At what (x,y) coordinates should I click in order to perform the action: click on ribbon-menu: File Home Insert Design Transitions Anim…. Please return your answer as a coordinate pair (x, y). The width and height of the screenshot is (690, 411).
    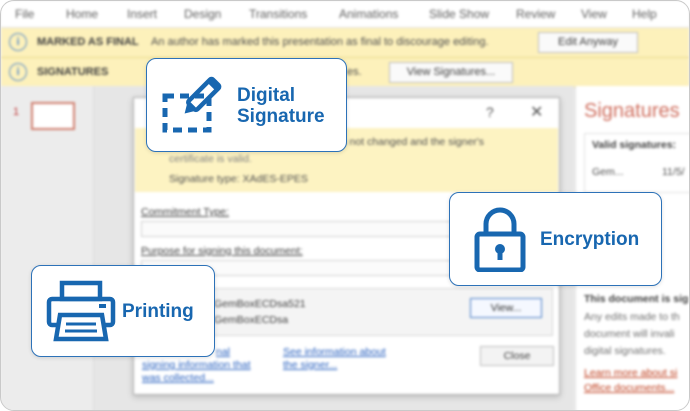
    Looking at the image, I should click on (345, 14).